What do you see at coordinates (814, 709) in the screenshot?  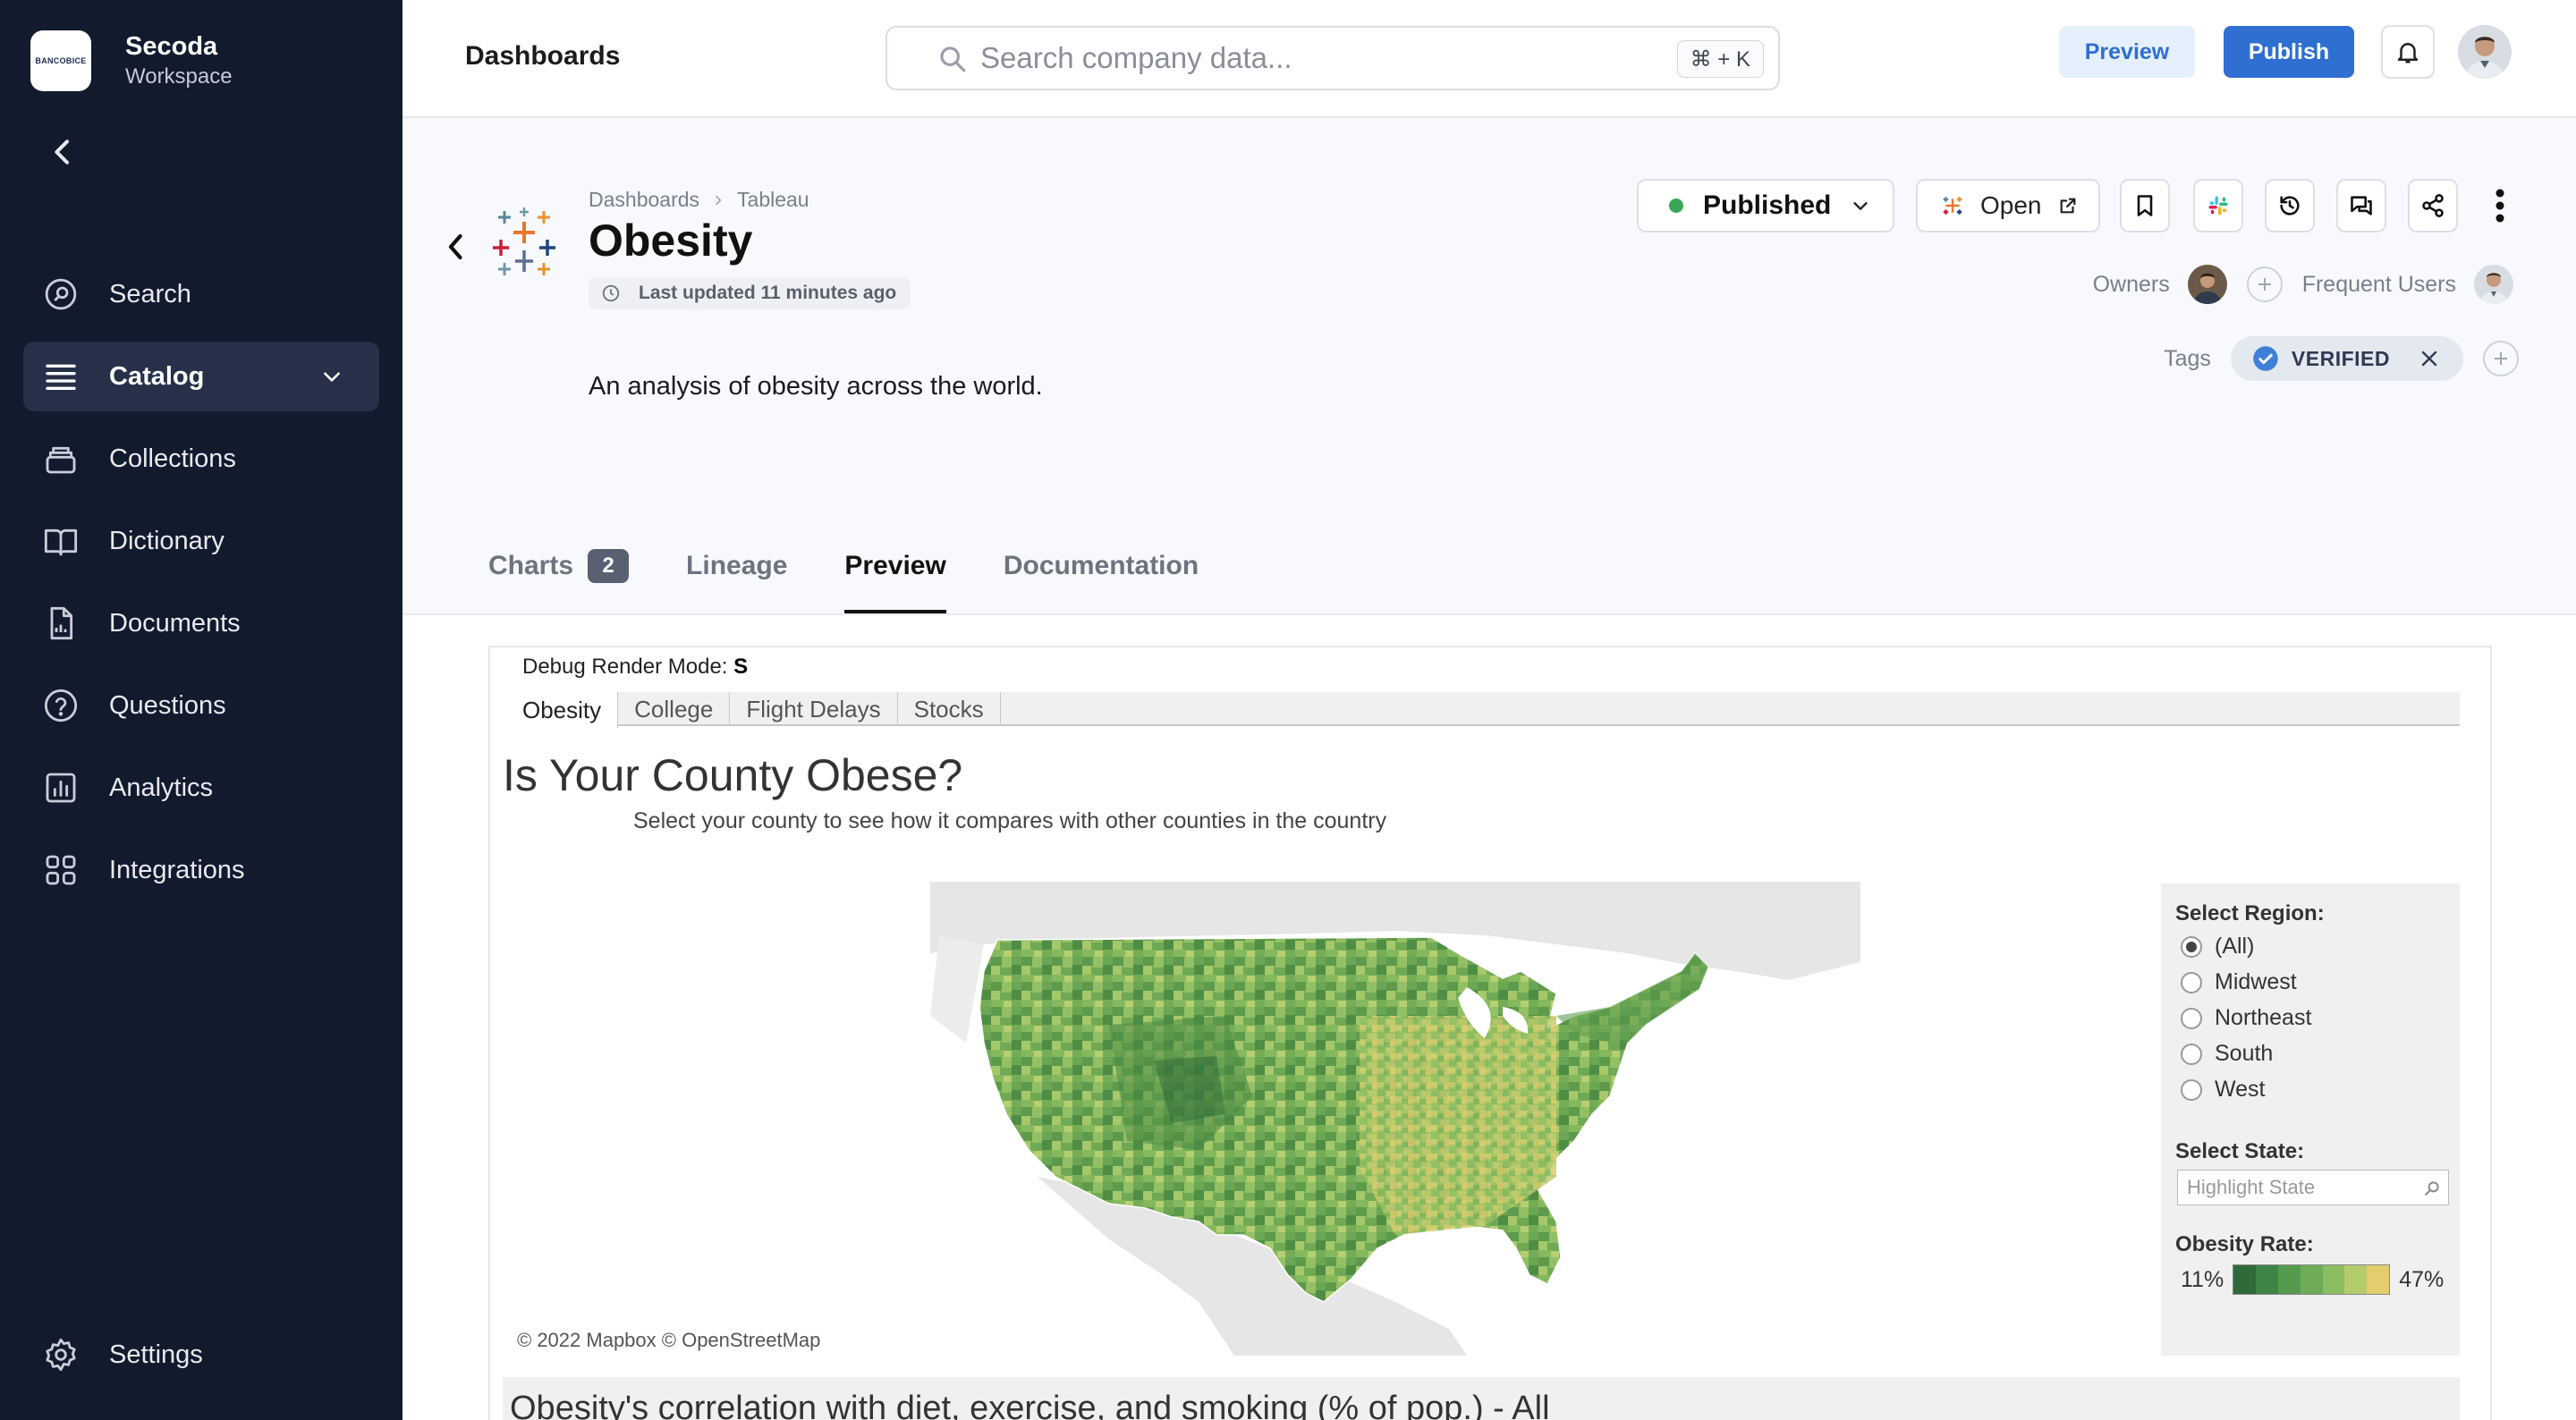 I see `workbook-tab-flight-delays: Flight Delays` at bounding box center [814, 709].